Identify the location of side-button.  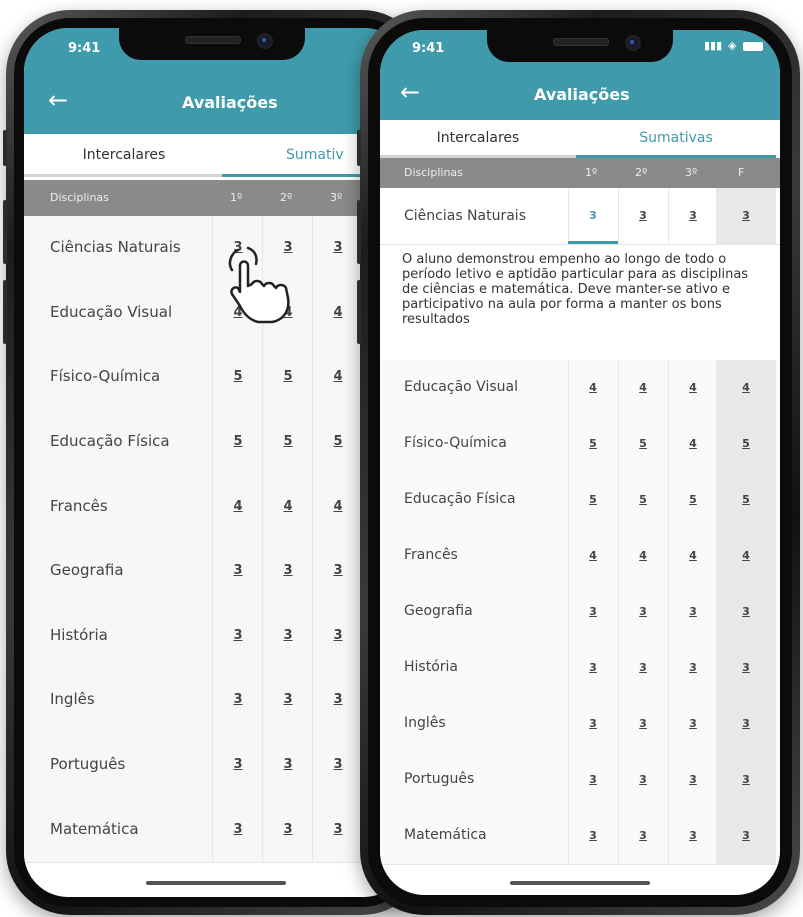
(5, 312).